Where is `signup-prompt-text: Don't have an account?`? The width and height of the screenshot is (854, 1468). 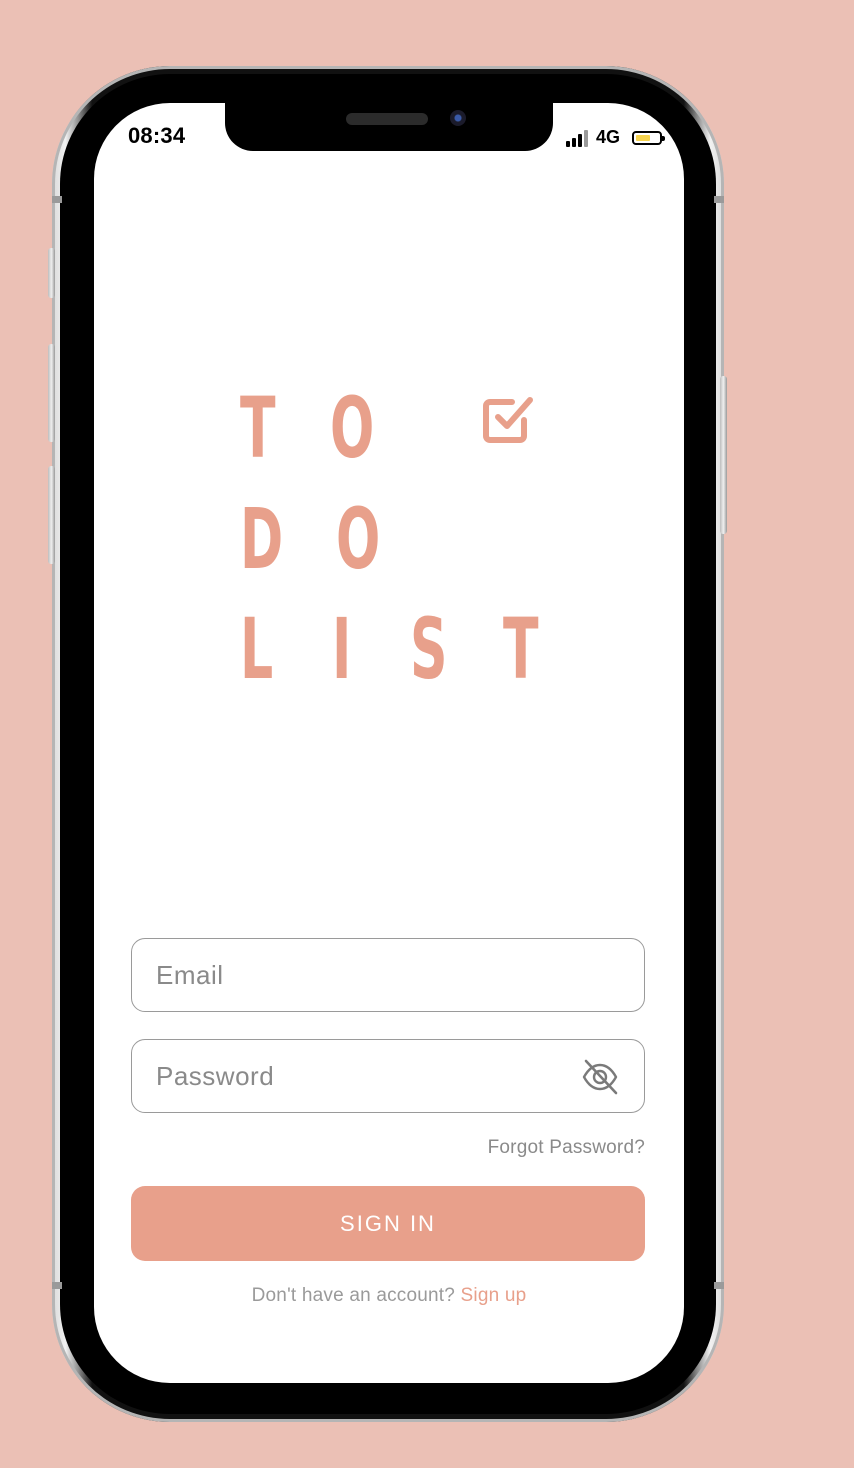
signup-prompt-text: Don't have an account? is located at coordinates (356, 1295).